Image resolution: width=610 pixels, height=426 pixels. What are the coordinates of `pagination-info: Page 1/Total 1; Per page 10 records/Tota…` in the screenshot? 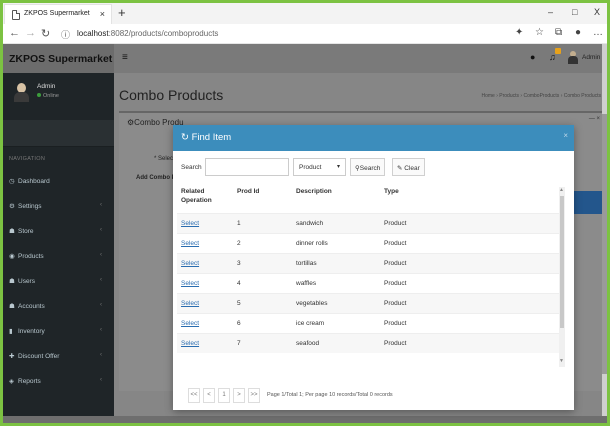 It's located at (330, 395).